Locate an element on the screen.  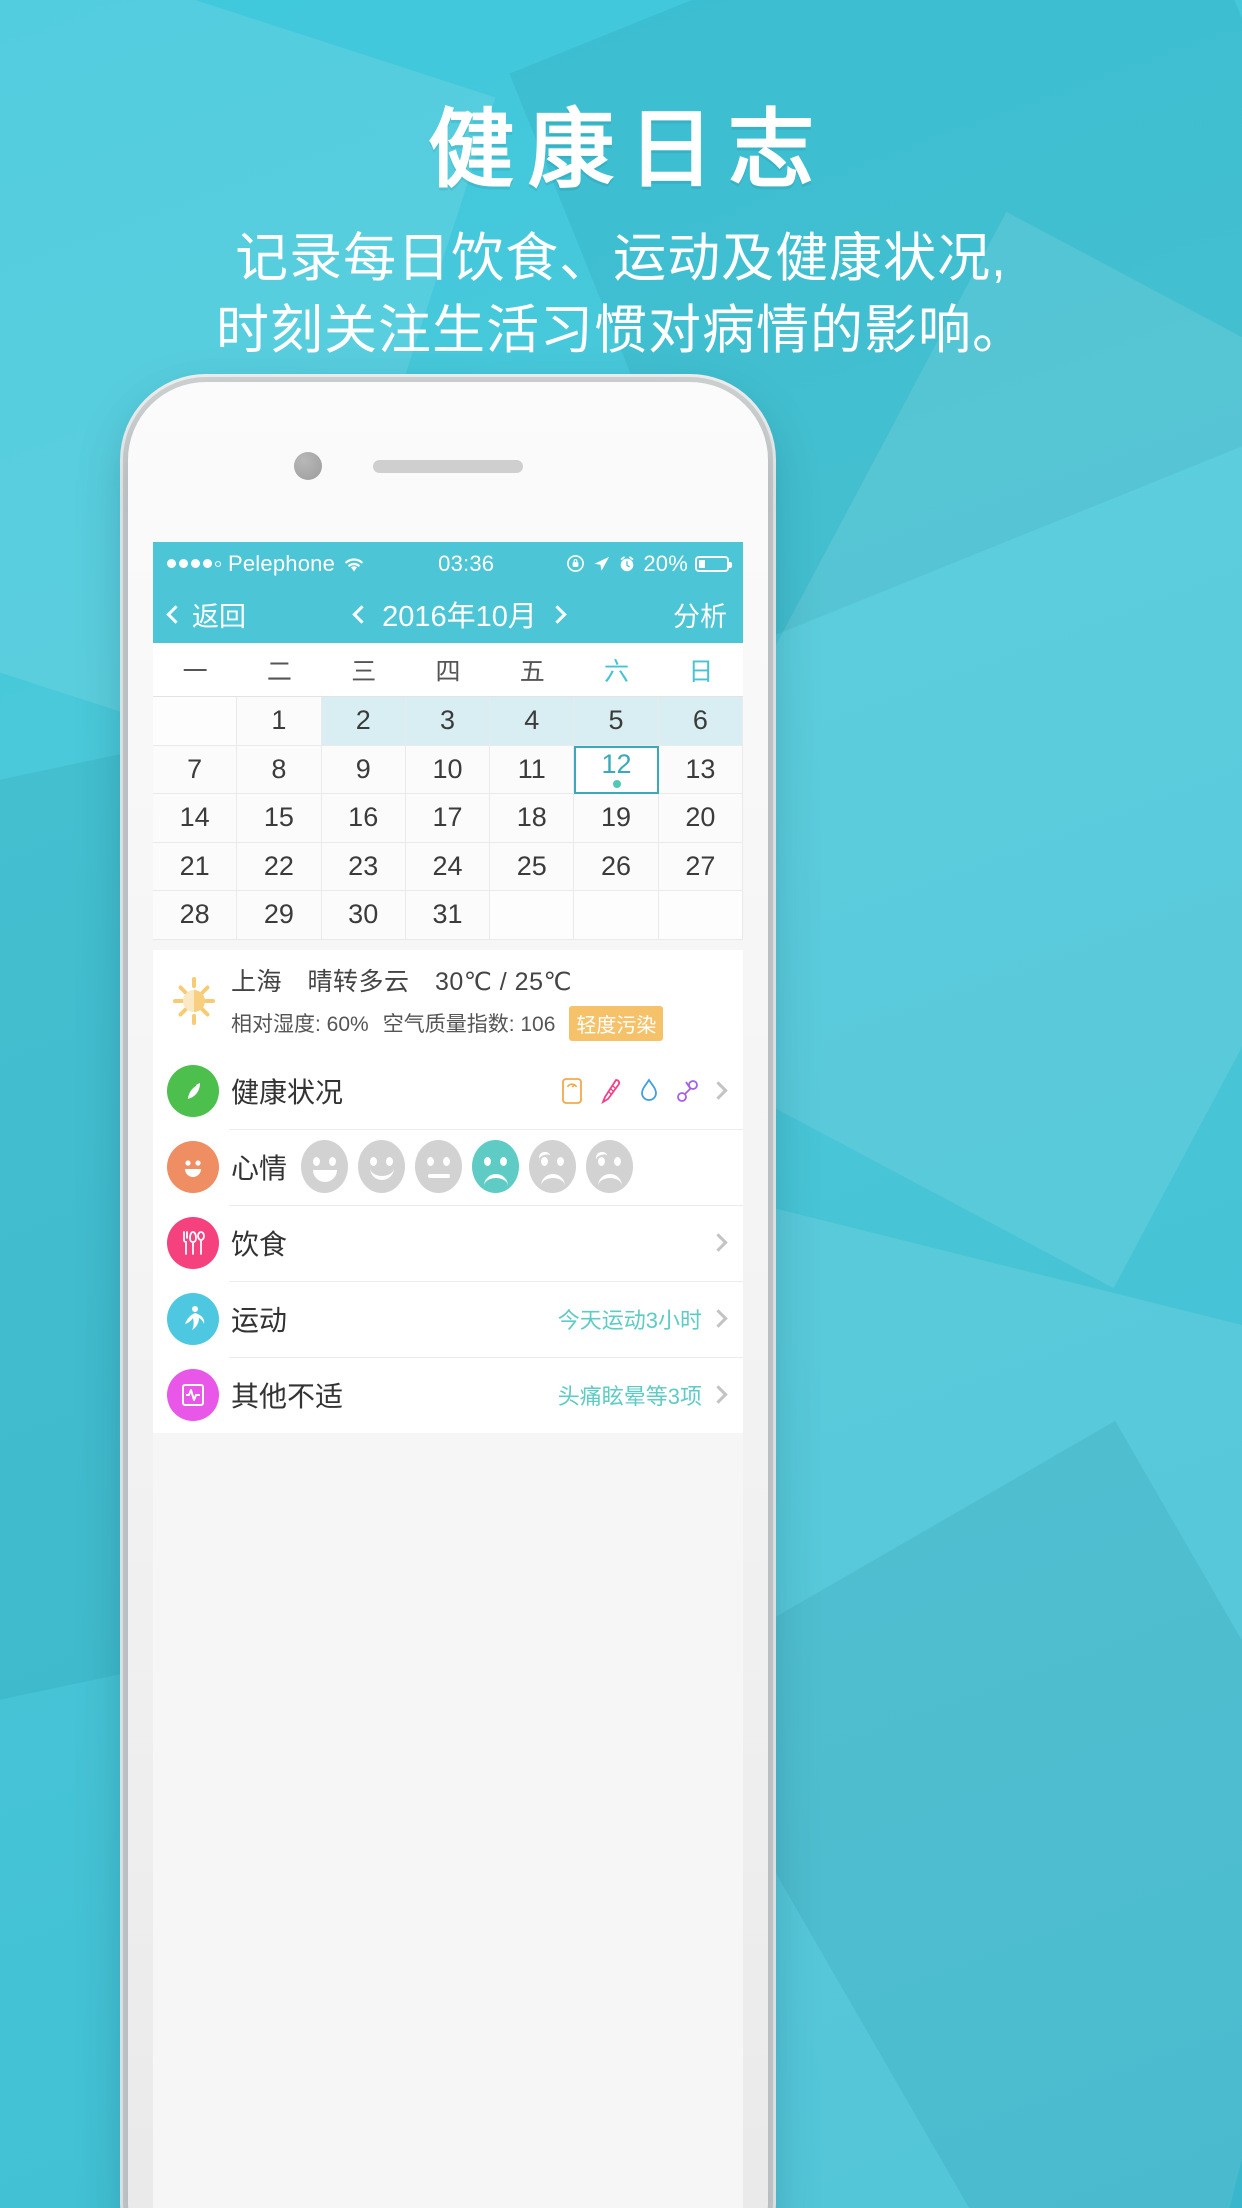
calendar-day-5: 5 is located at coordinates (616, 721).